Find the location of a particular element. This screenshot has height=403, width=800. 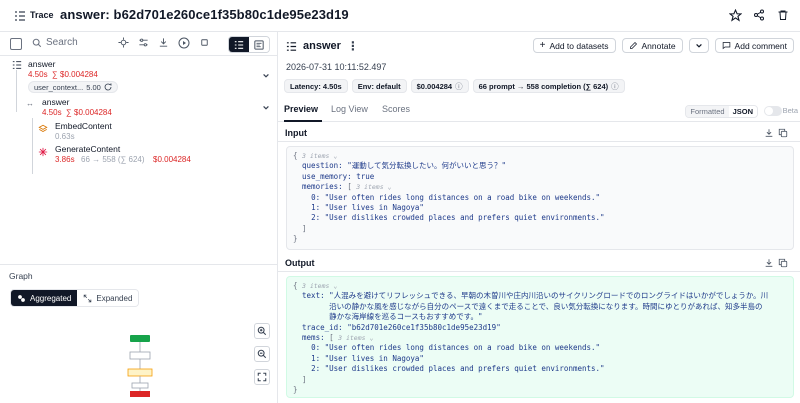

share-icon is located at coordinates (759, 15).